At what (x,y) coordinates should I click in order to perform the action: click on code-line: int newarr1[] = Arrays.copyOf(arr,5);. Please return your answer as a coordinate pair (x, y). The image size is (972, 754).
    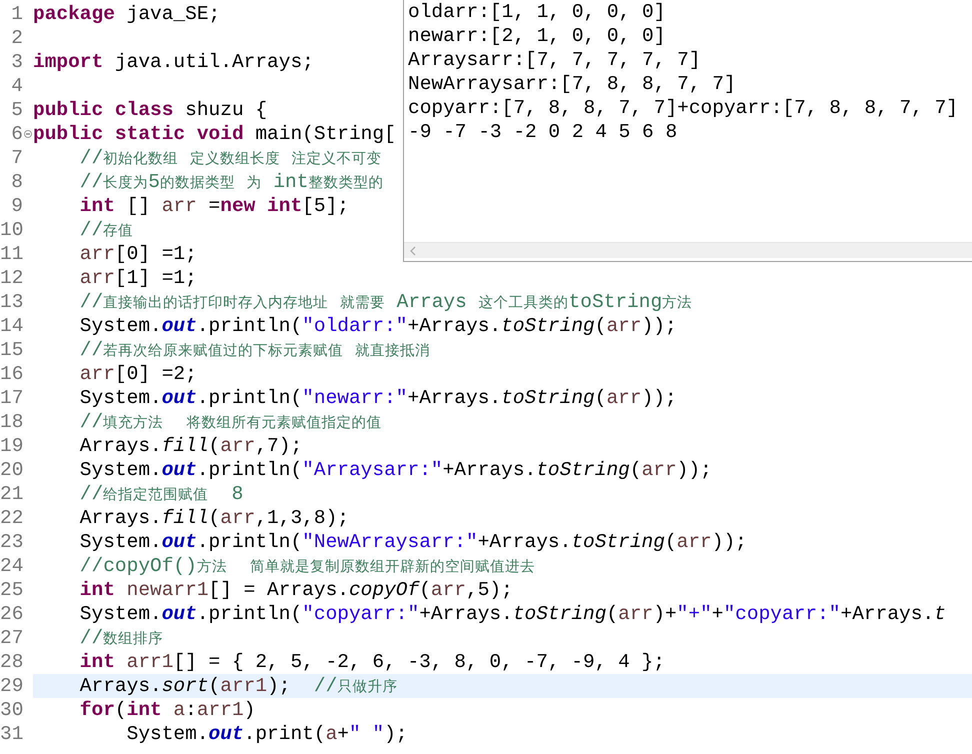
    Looking at the image, I should click on (295, 590).